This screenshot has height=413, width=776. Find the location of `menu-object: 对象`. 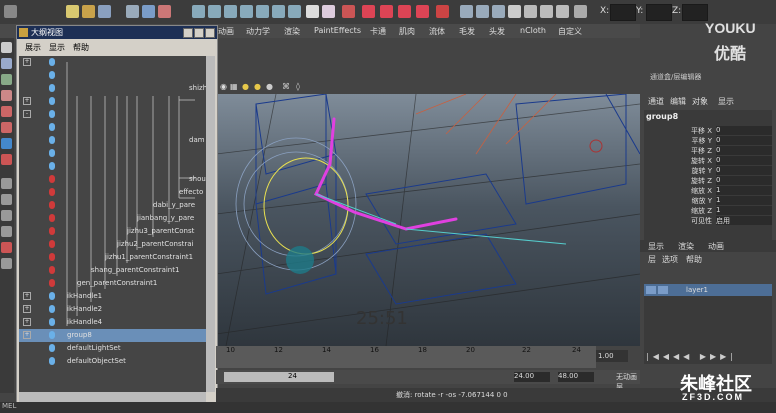

menu-object: 对象 is located at coordinates (700, 101).